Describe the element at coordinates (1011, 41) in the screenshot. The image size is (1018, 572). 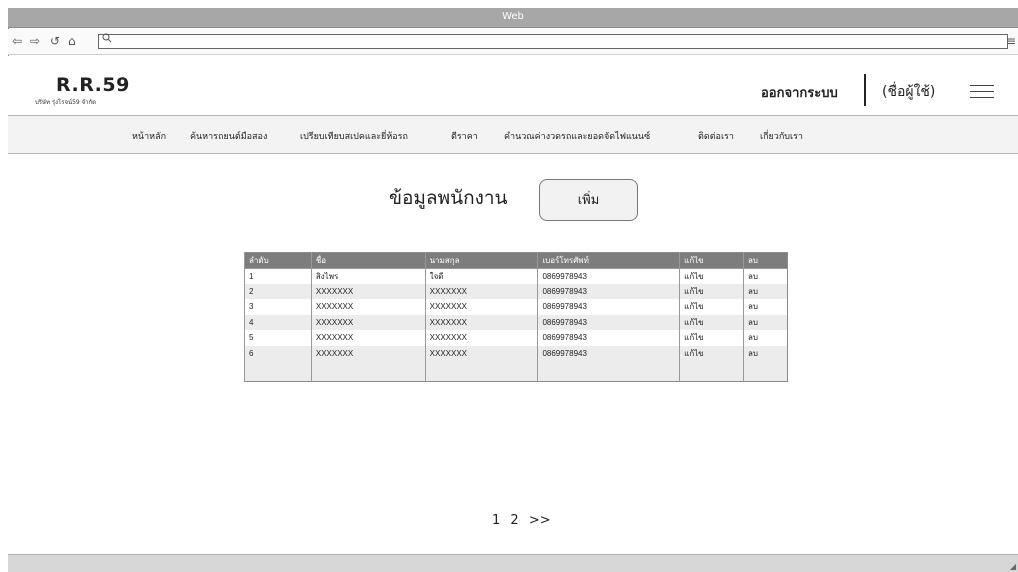
I see `browser-menu-icon: ≡` at that location.